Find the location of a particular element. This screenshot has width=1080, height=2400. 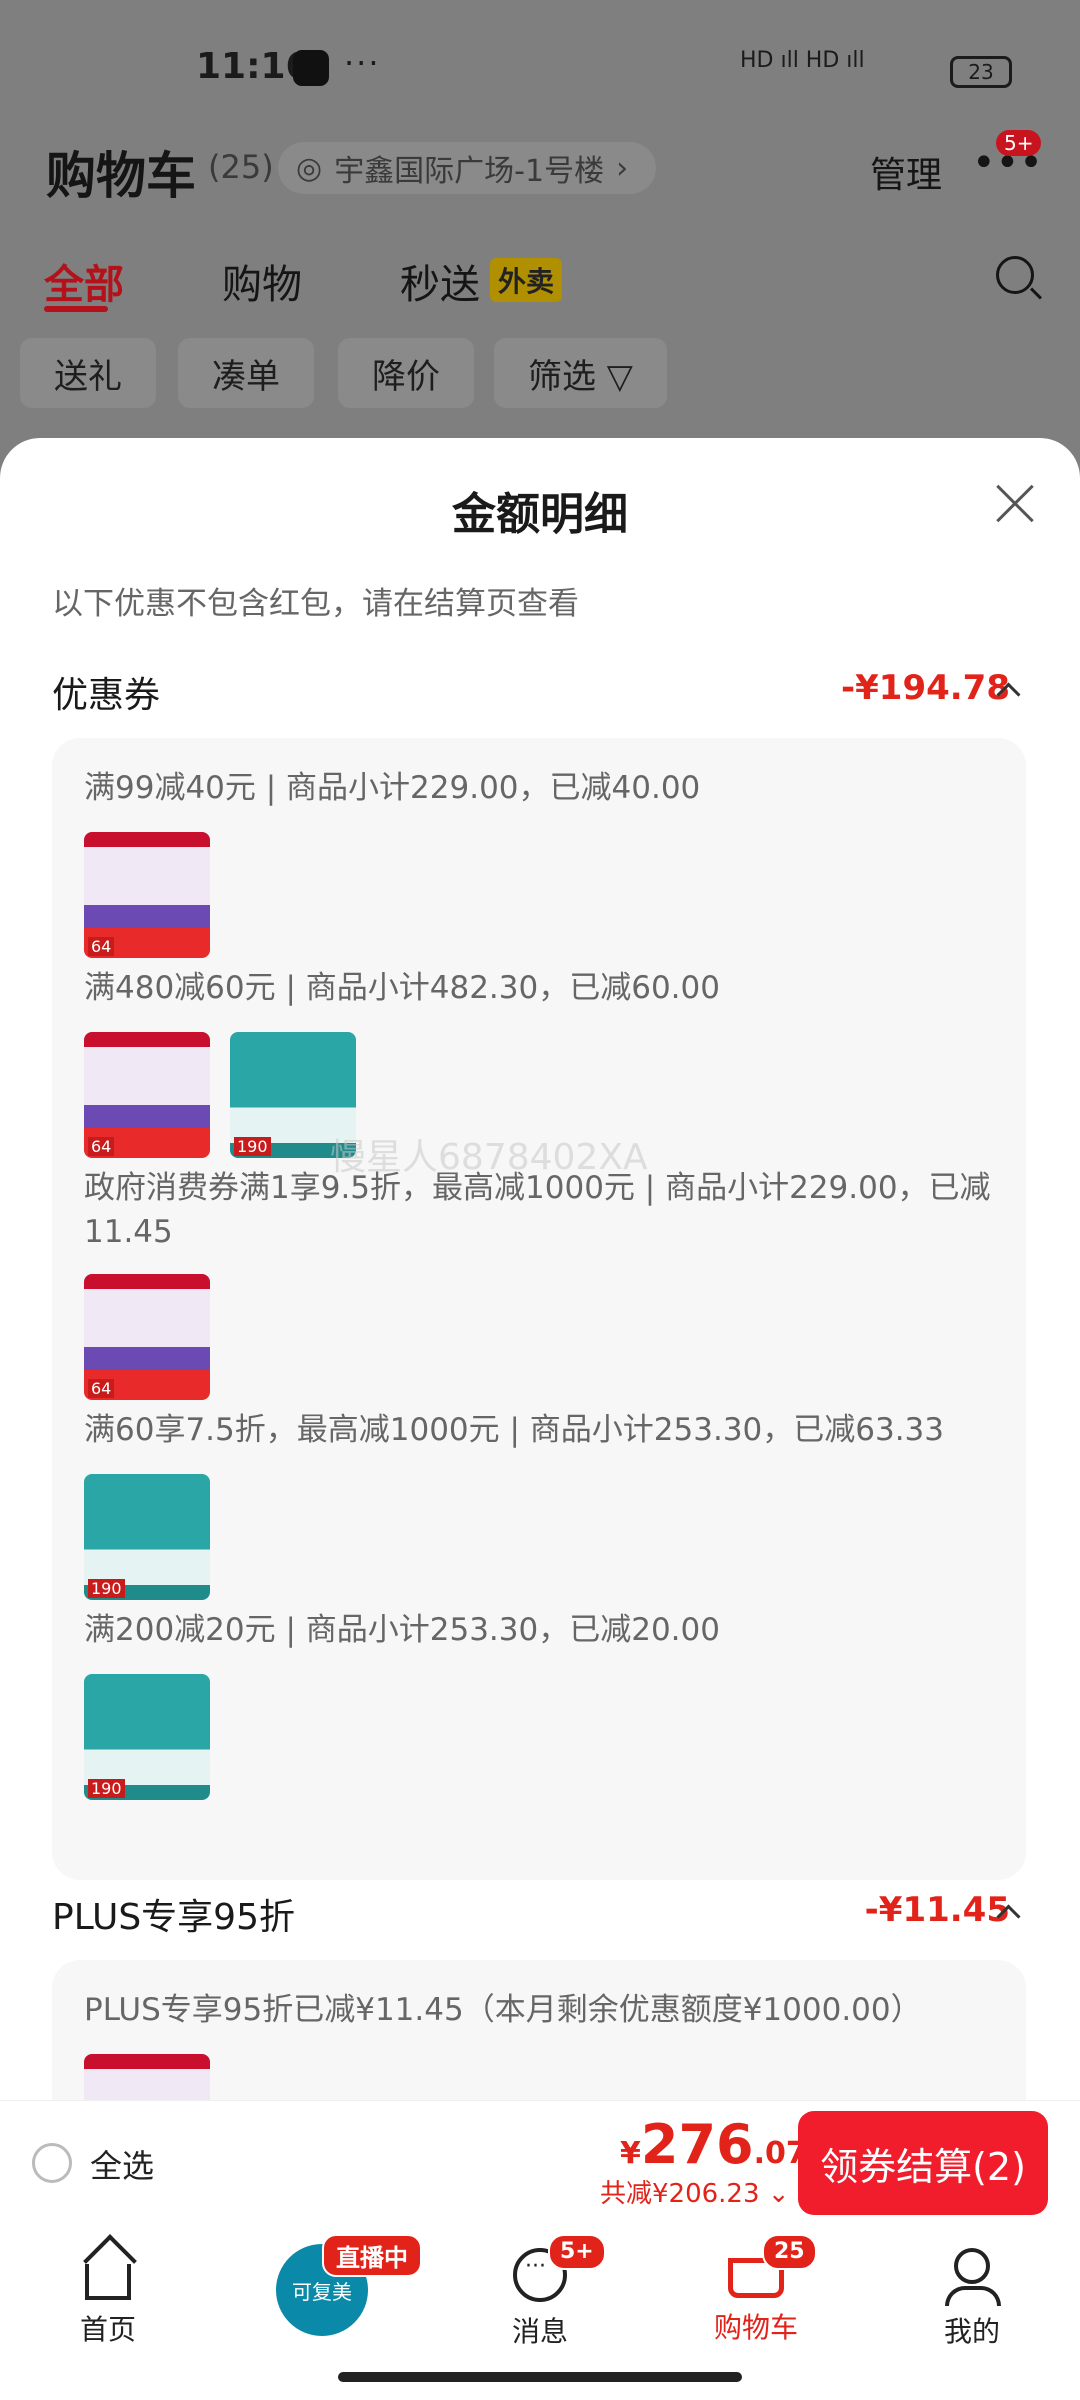

person-icon is located at coordinates (973, 2277).